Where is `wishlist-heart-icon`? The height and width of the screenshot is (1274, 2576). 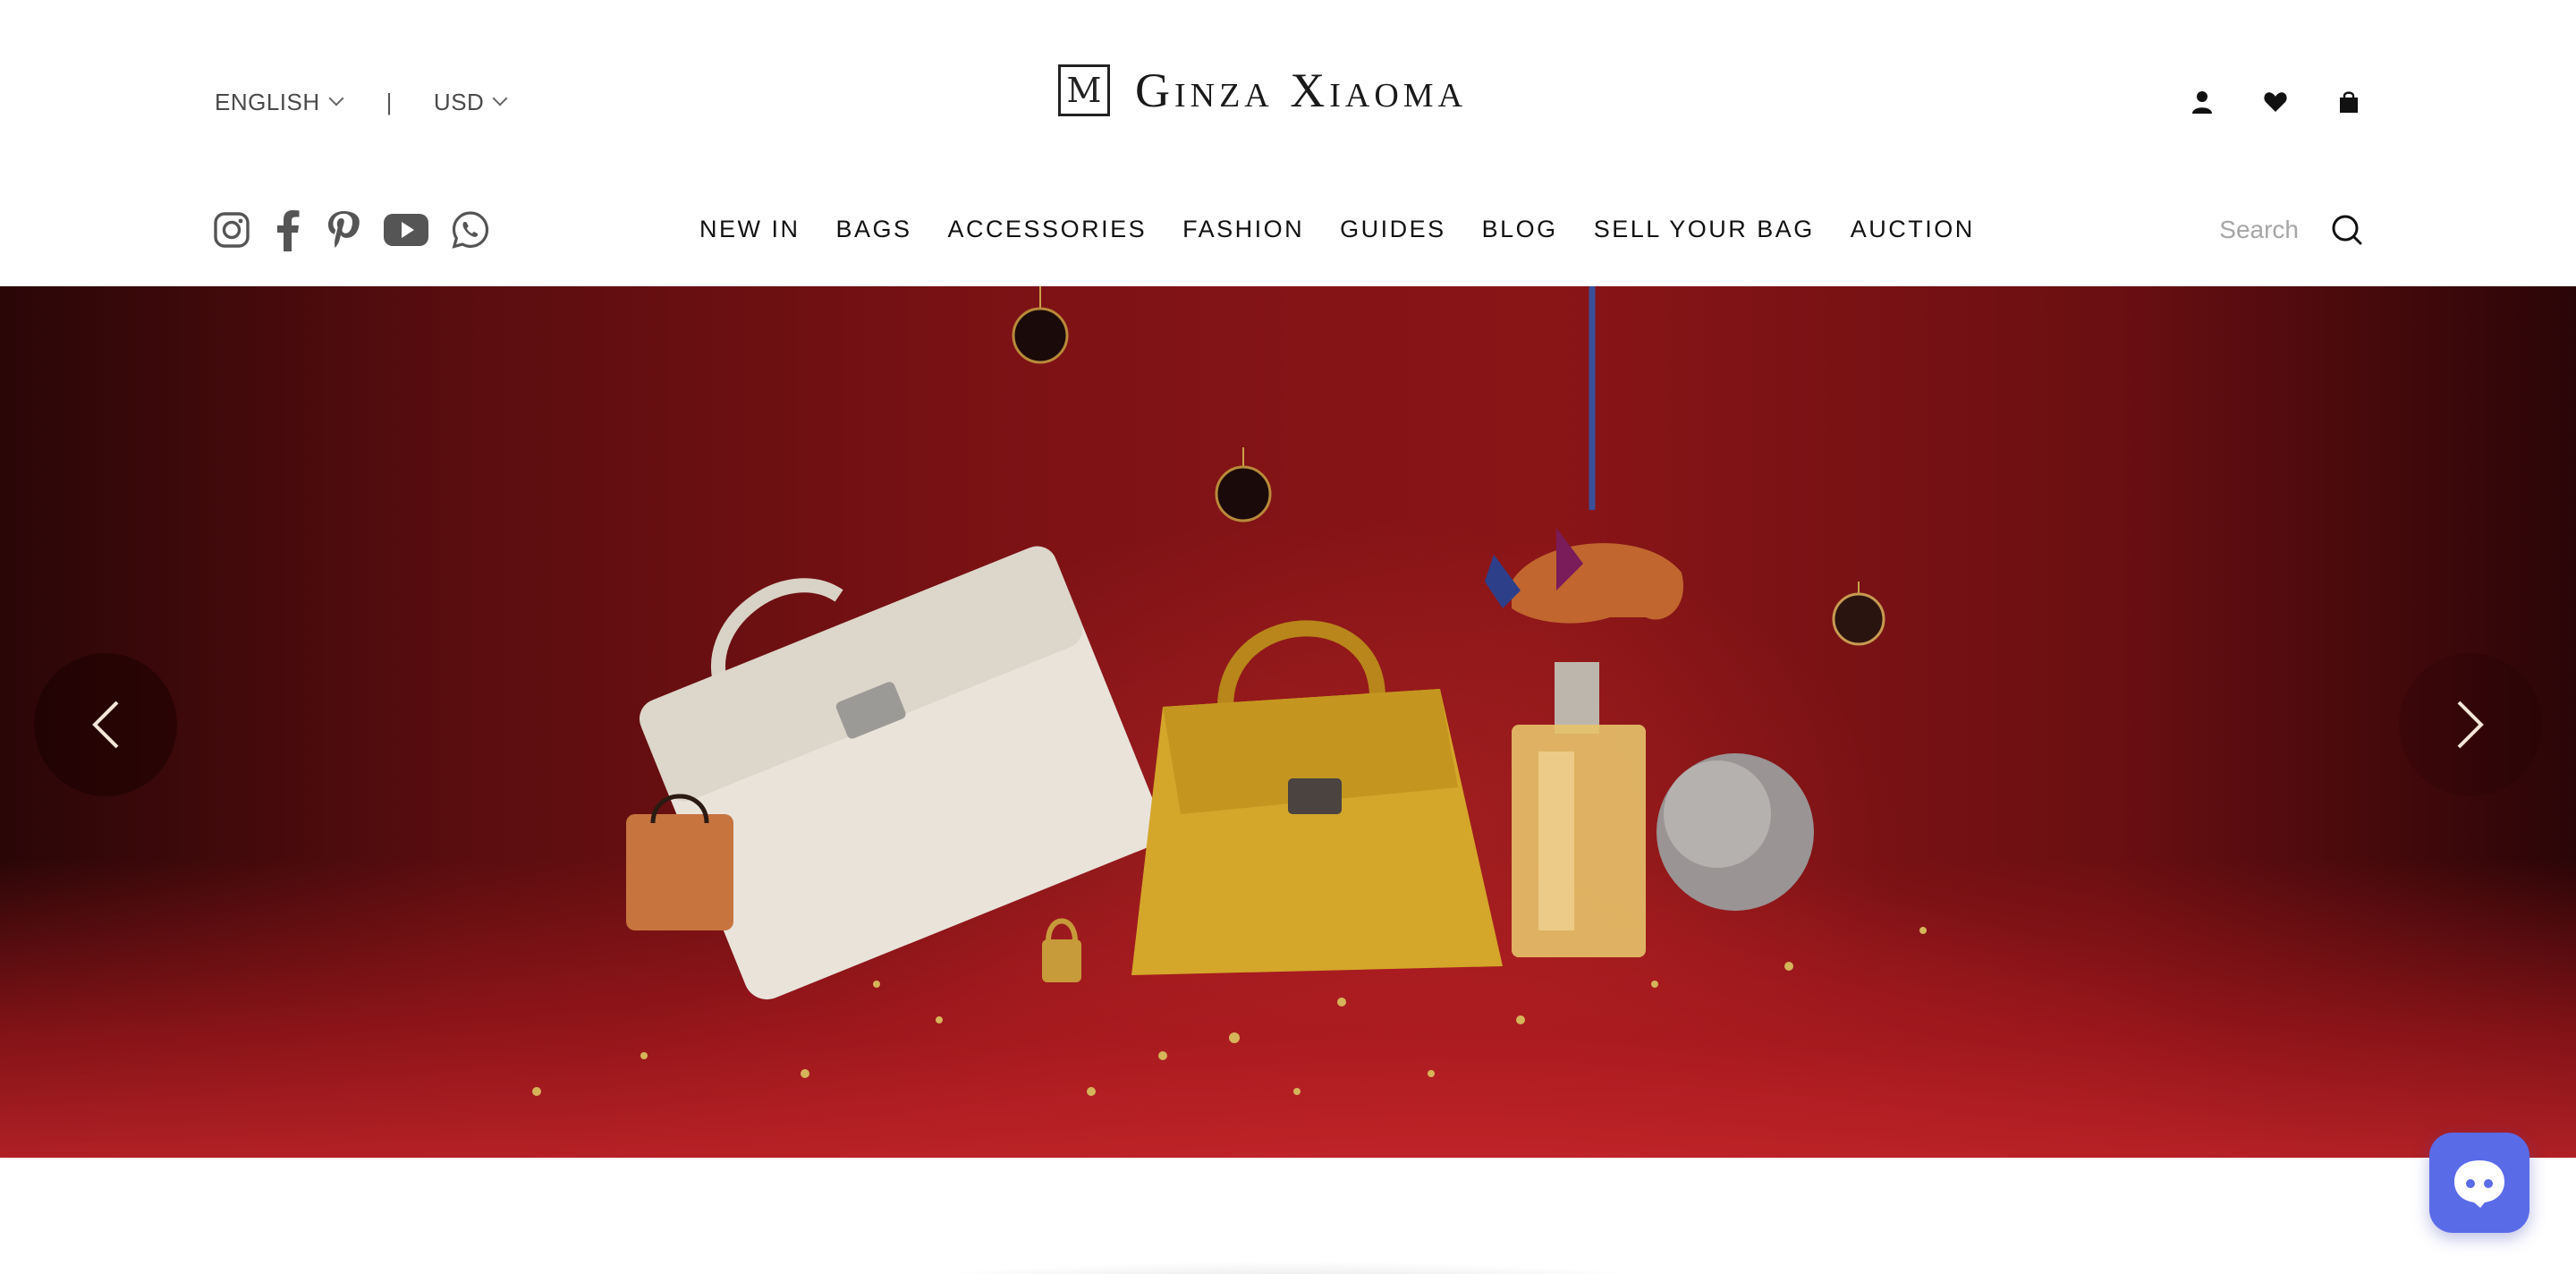
wishlist-heart-icon is located at coordinates (2275, 102).